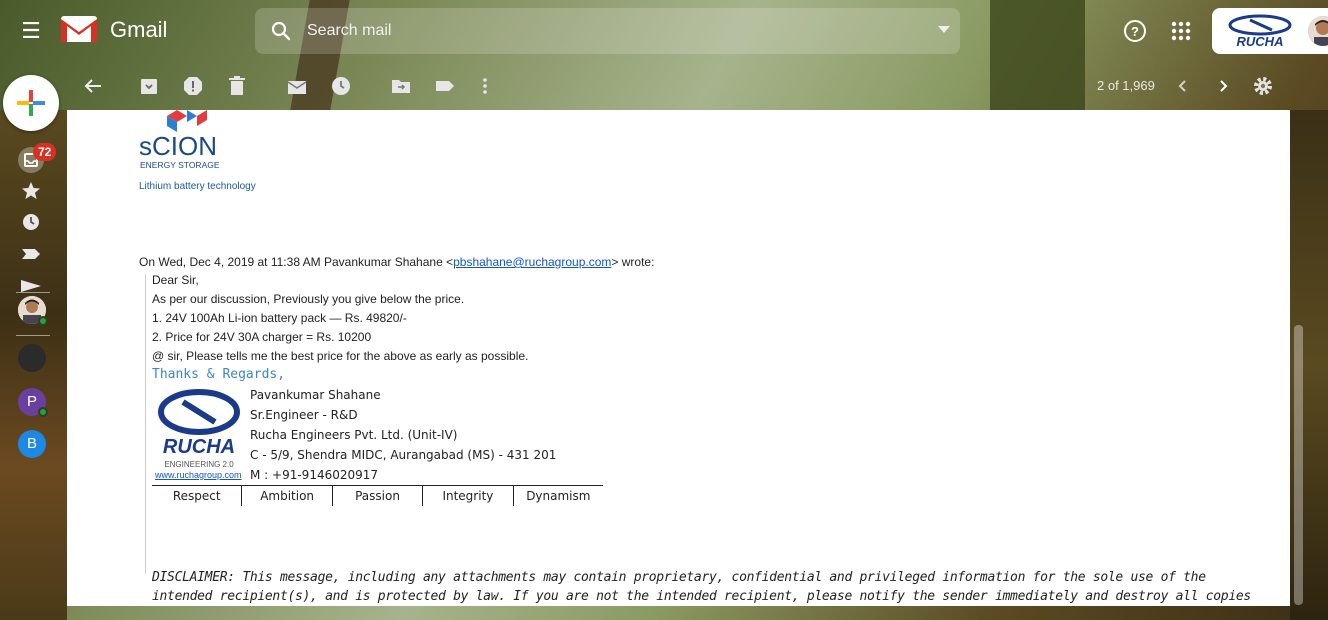  What do you see at coordinates (32, 358) in the screenshot?
I see `hangouts-contact-avatar` at bounding box center [32, 358].